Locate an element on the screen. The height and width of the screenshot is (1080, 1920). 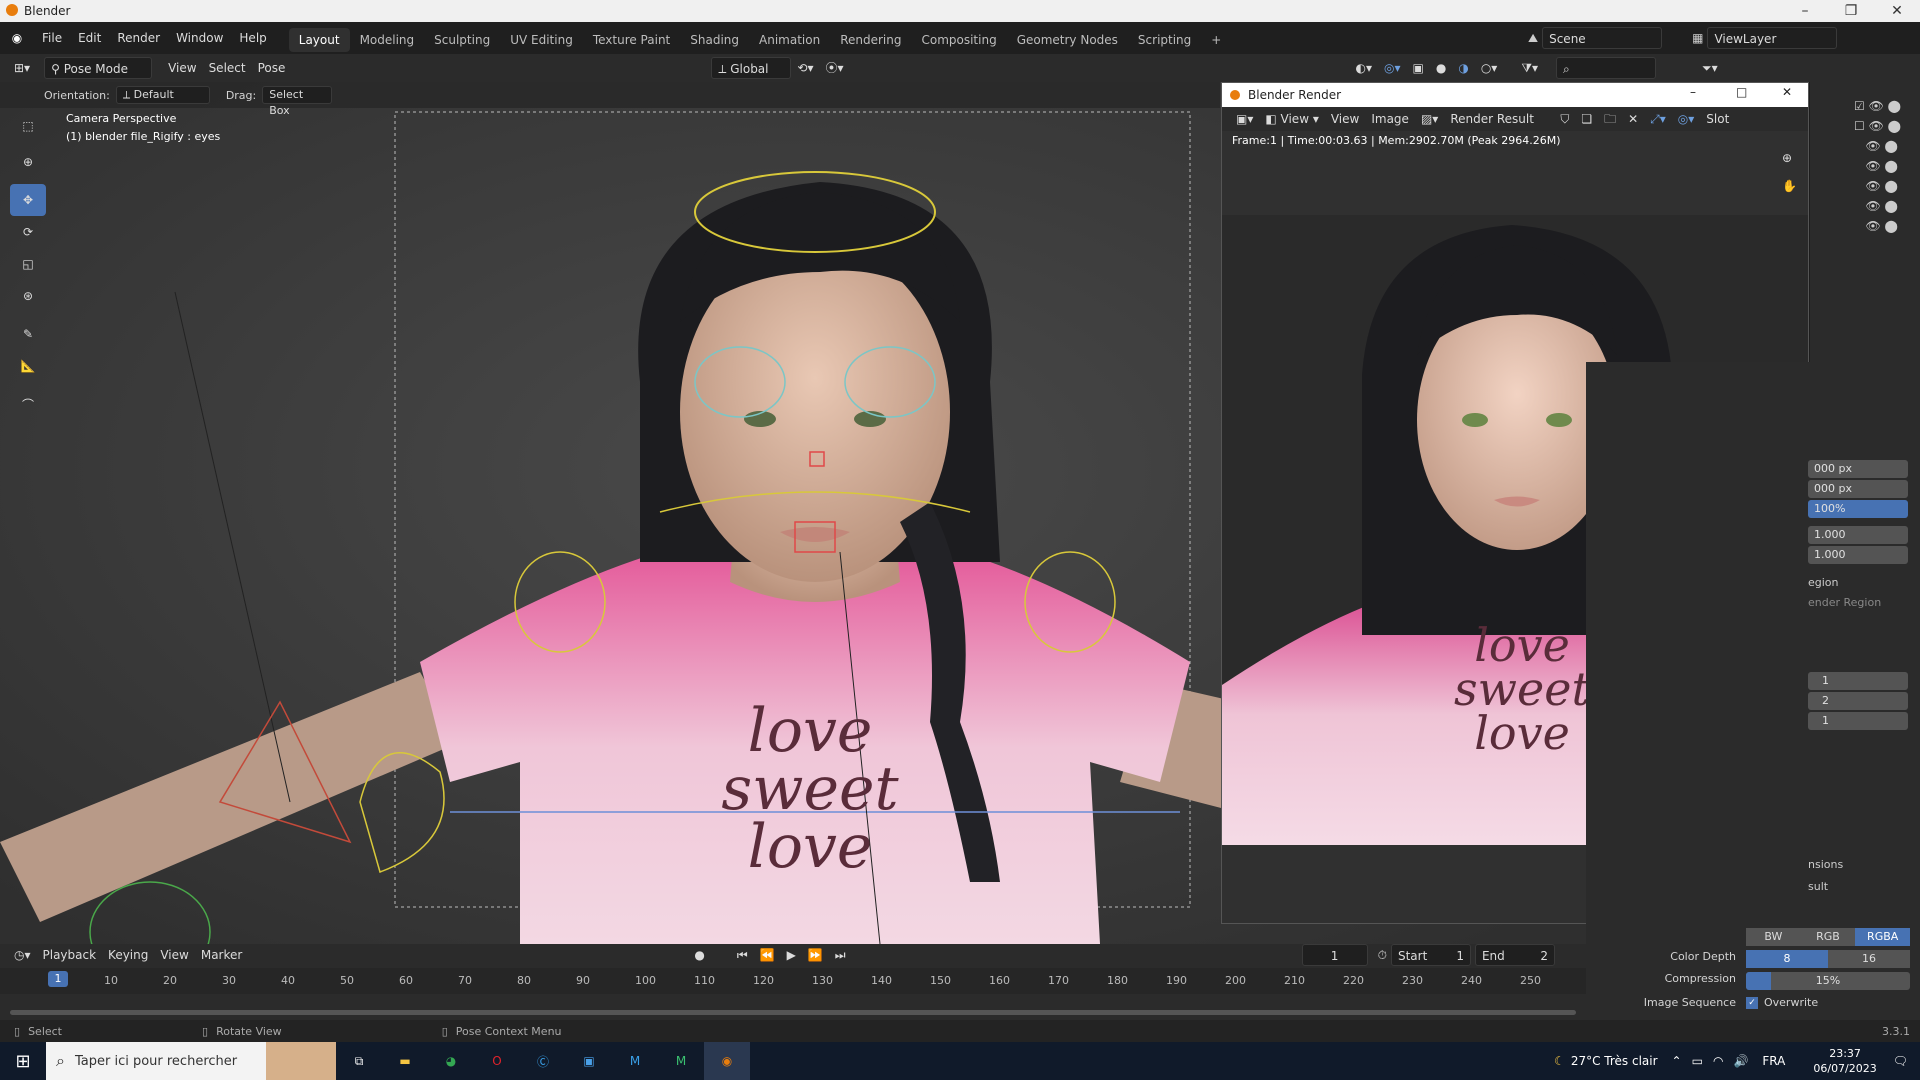
outliner-row-4: 👁 ⬤ is located at coordinates (1877, 166).